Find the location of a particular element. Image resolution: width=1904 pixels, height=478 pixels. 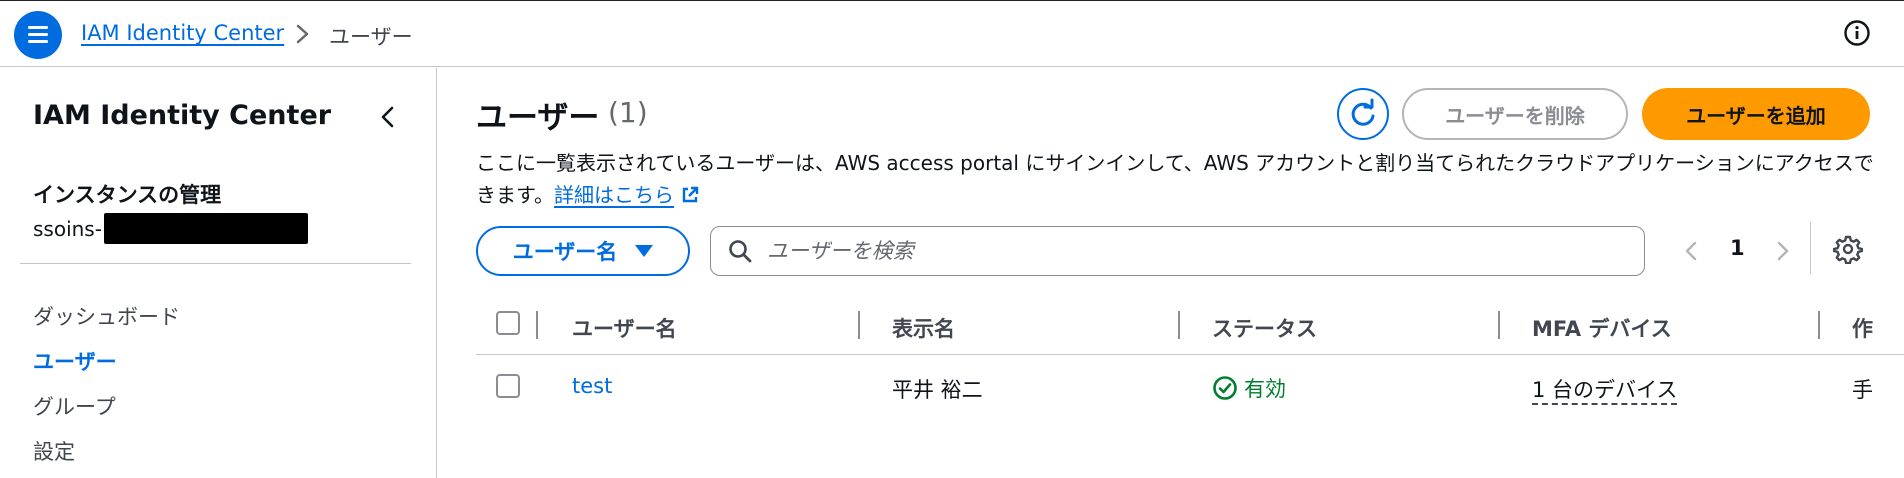

sidebar-title: IAM Identity Center is located at coordinates (182, 115).